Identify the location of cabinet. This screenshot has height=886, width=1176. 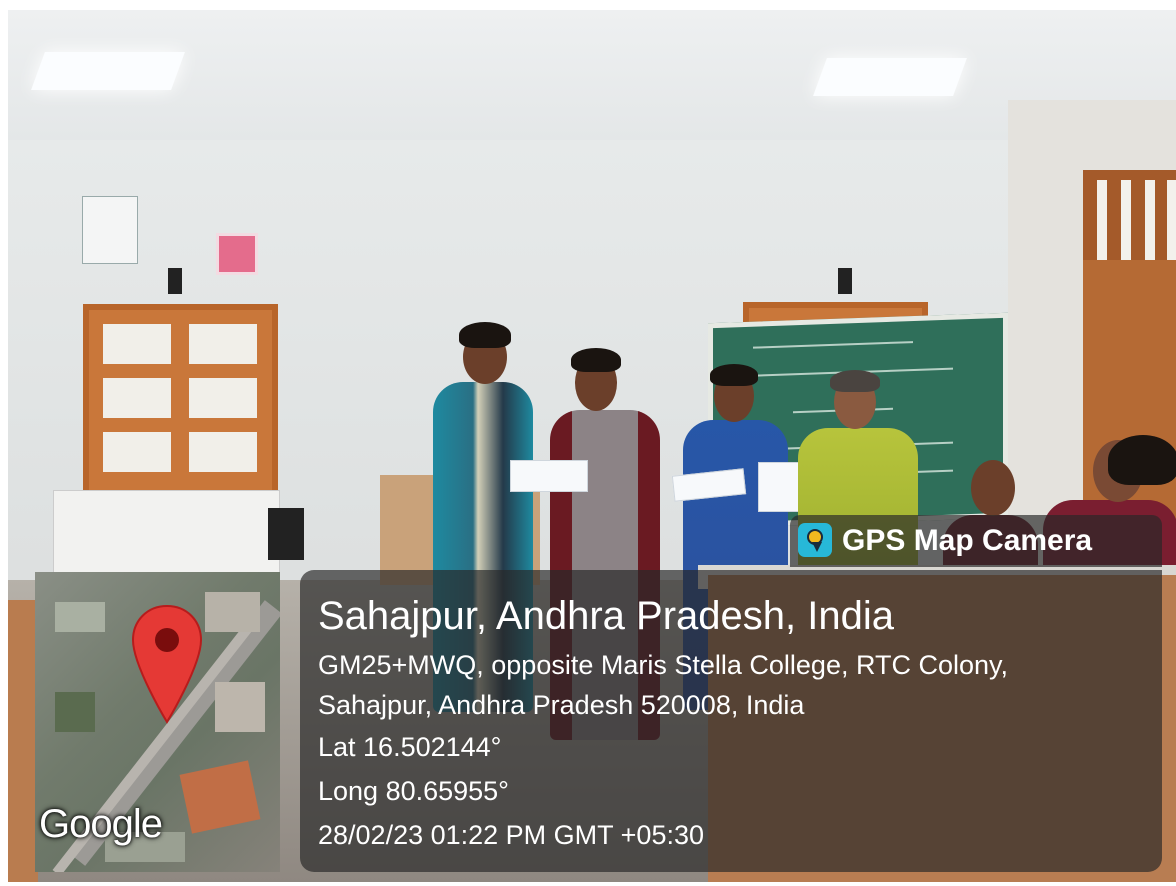
(166, 536).